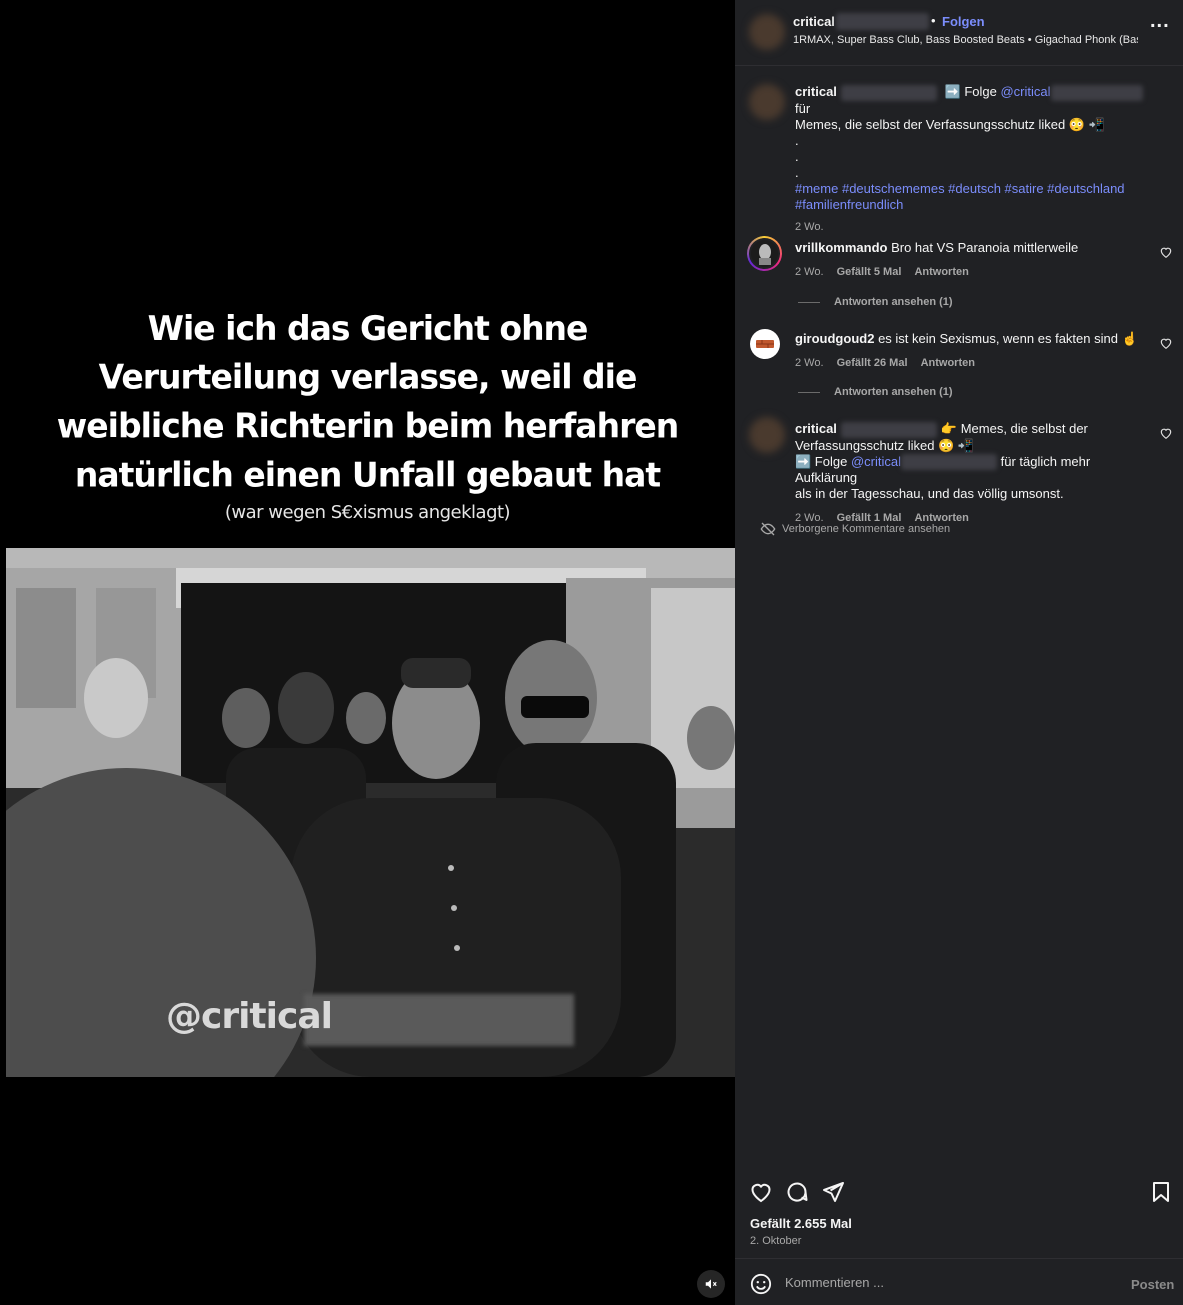 The width and height of the screenshot is (1183, 1305). What do you see at coordinates (368, 377) in the screenshot?
I see `overlay-line: Verurteilung verlasse, weil die` at bounding box center [368, 377].